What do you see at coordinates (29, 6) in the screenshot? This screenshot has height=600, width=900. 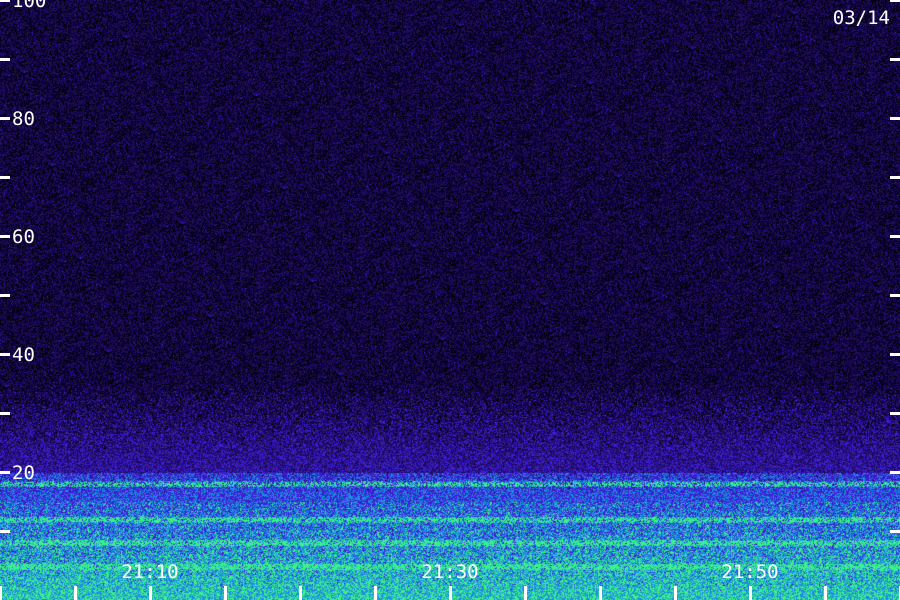 I see `y-tick-label: 100` at bounding box center [29, 6].